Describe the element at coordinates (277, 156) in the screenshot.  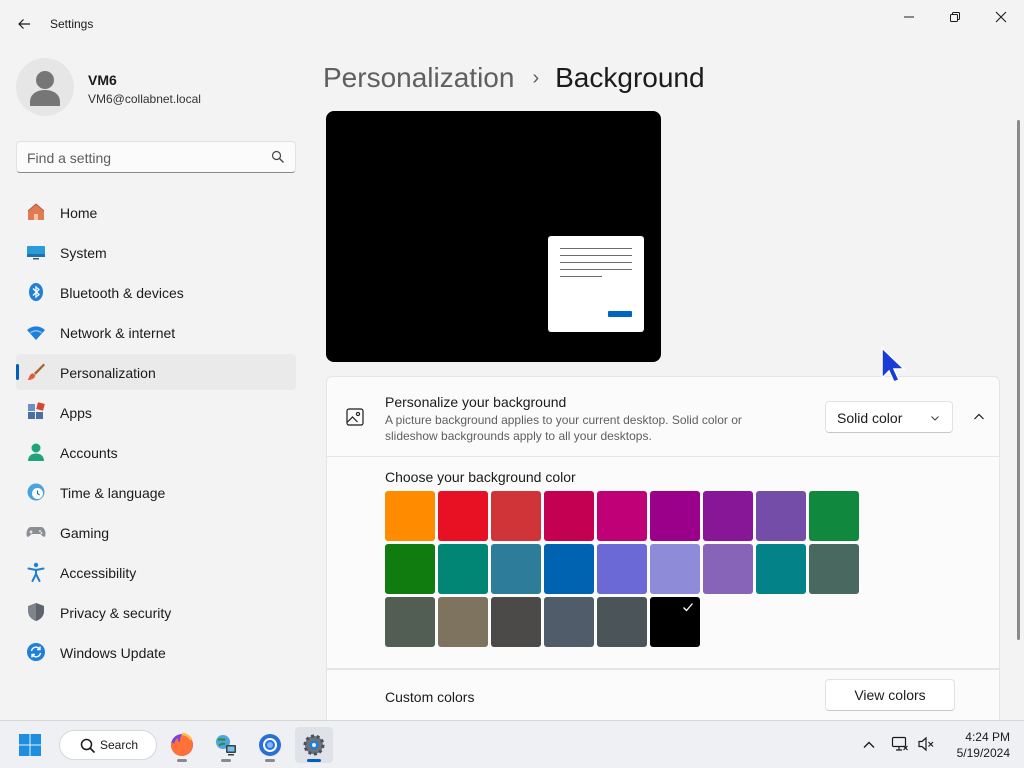
I see `search-icon` at that location.